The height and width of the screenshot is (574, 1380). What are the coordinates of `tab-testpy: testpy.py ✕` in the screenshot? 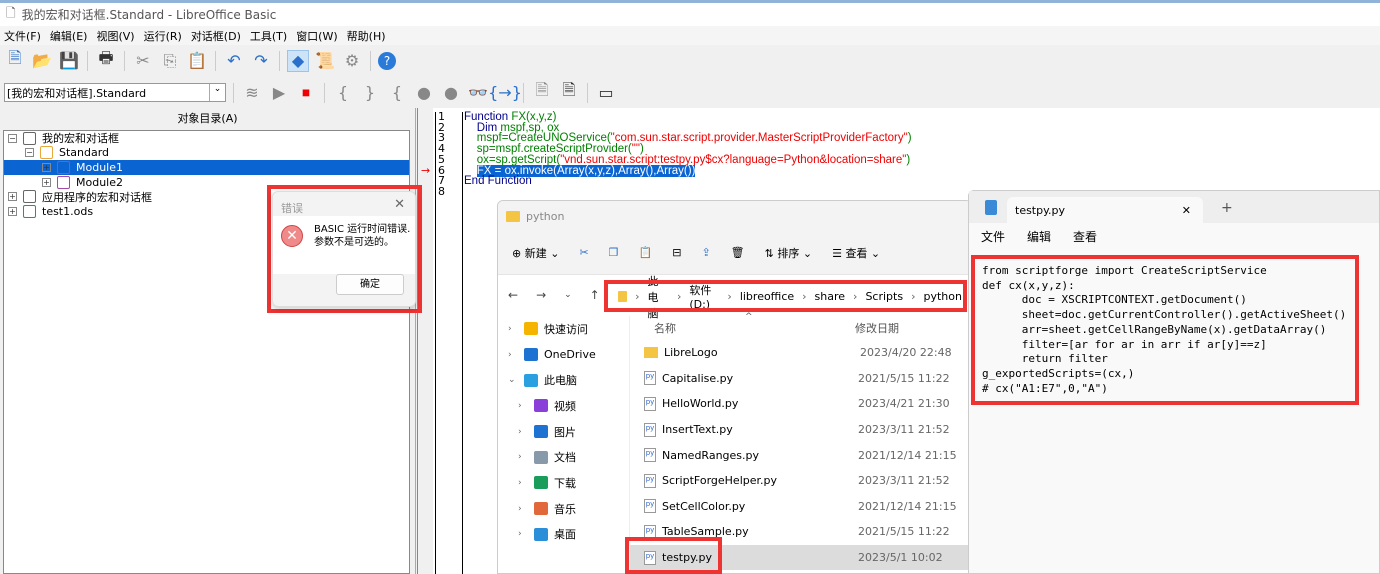 It's located at (1105, 210).